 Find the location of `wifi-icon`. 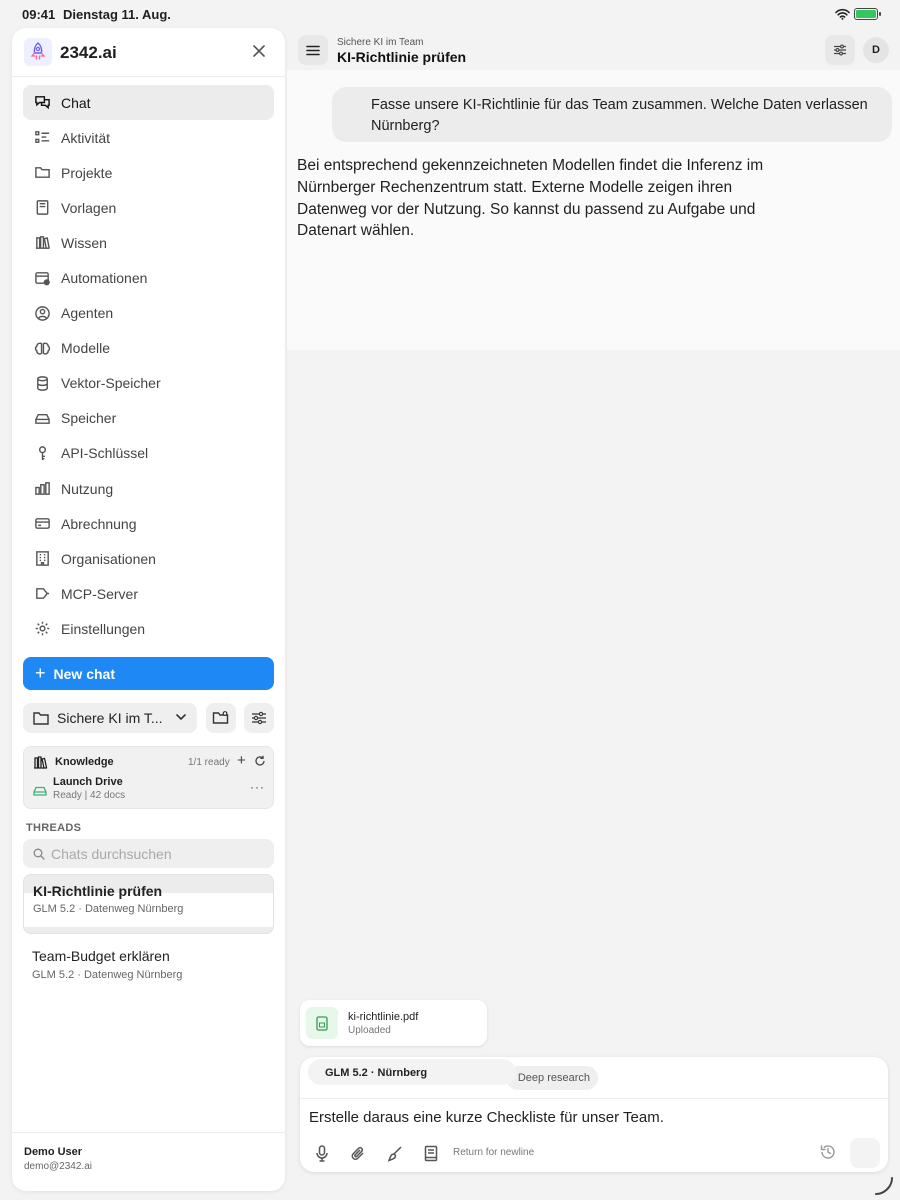

wifi-icon is located at coordinates (842, 16).